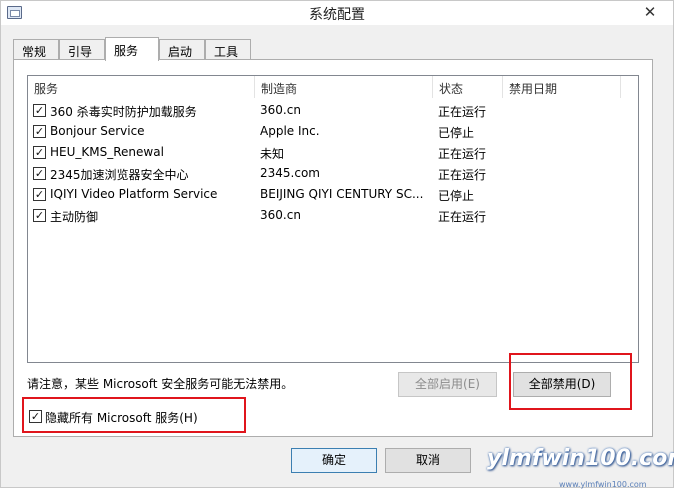 Image resolution: width=674 pixels, height=499 pixels. What do you see at coordinates (132, 49) in the screenshot?
I see `tab-services: 服务` at bounding box center [132, 49].